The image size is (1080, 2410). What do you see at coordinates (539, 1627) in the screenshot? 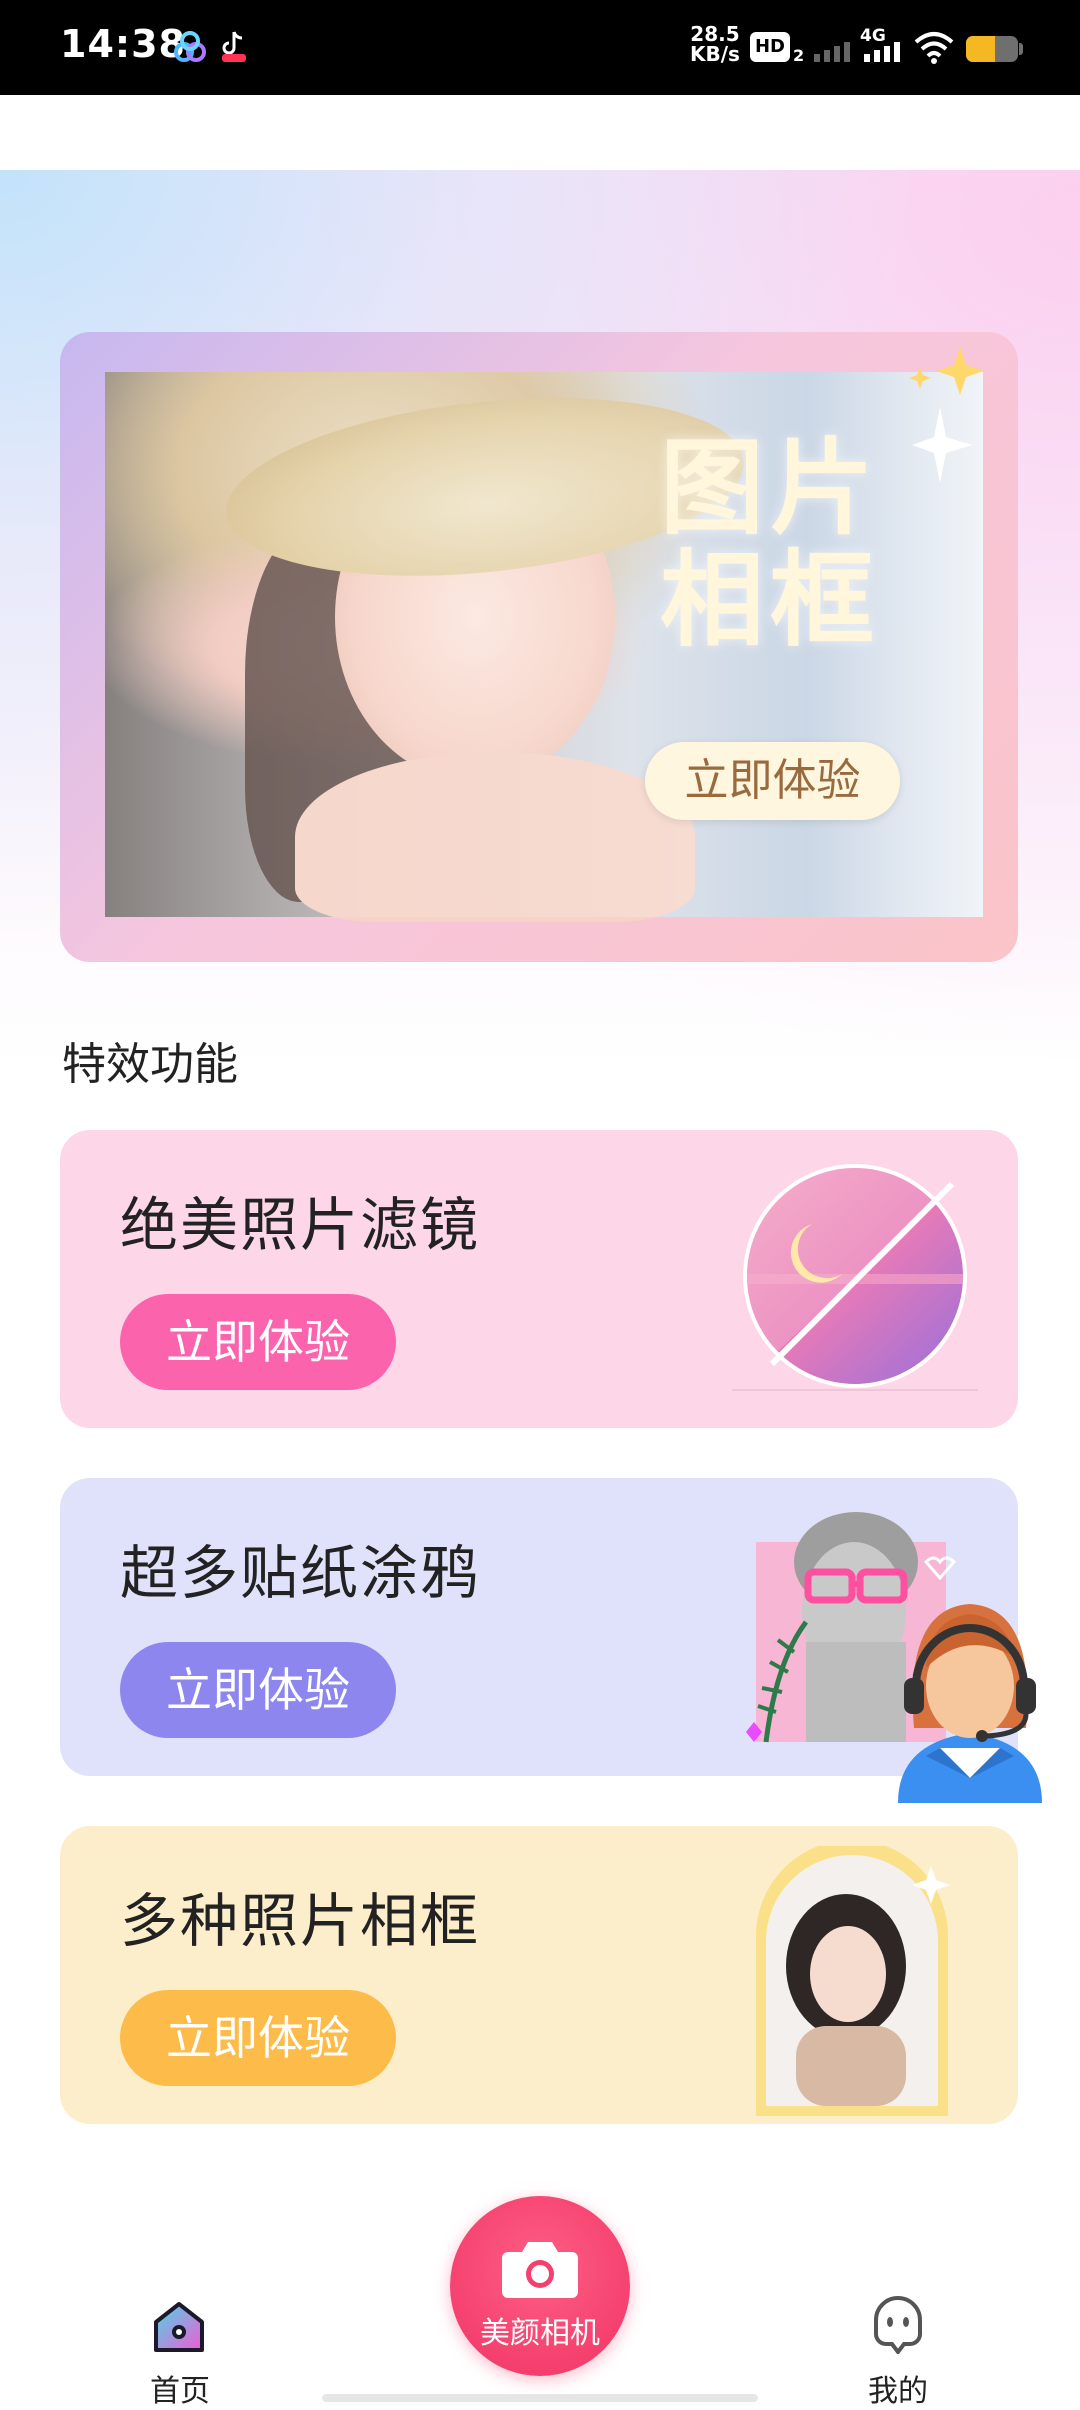
I see `feature-card-sticker: 超多贴纸涂鸦 立即体验` at bounding box center [539, 1627].